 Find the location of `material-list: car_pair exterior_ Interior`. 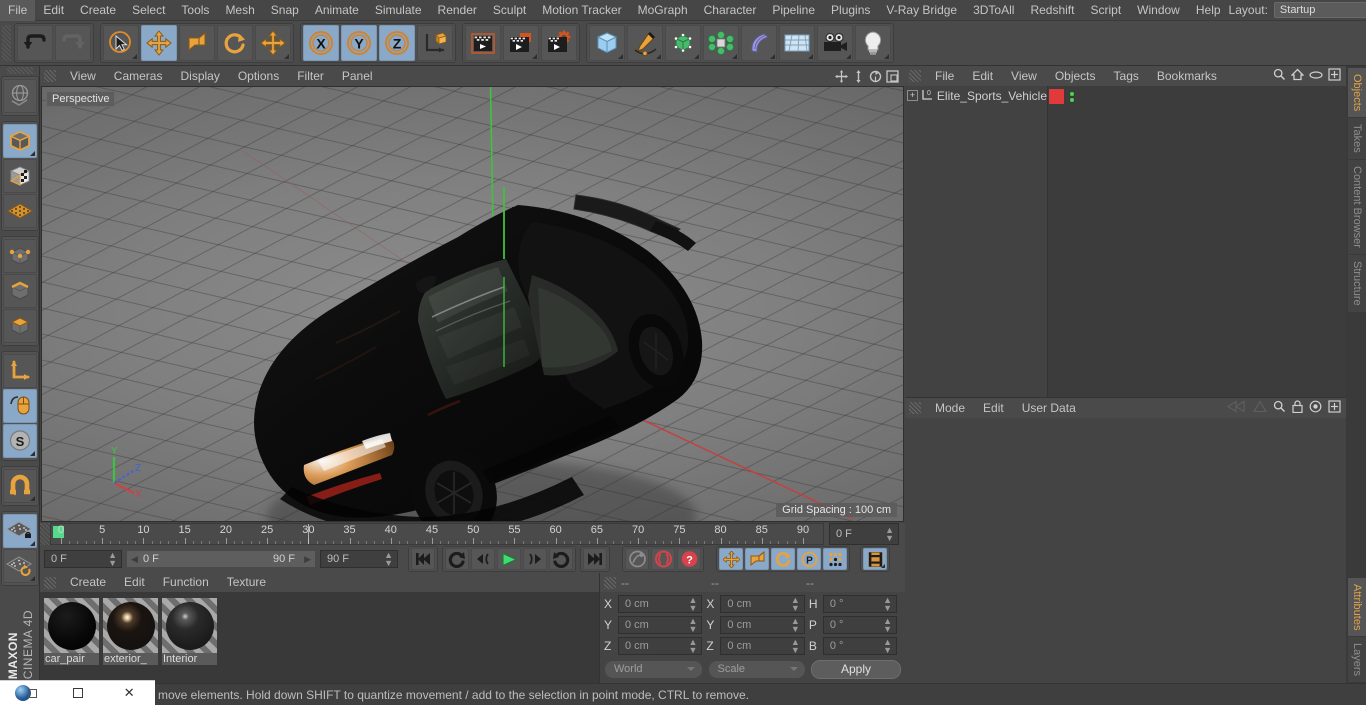

material-list: car_pair exterior_ Interior is located at coordinates (319, 637).